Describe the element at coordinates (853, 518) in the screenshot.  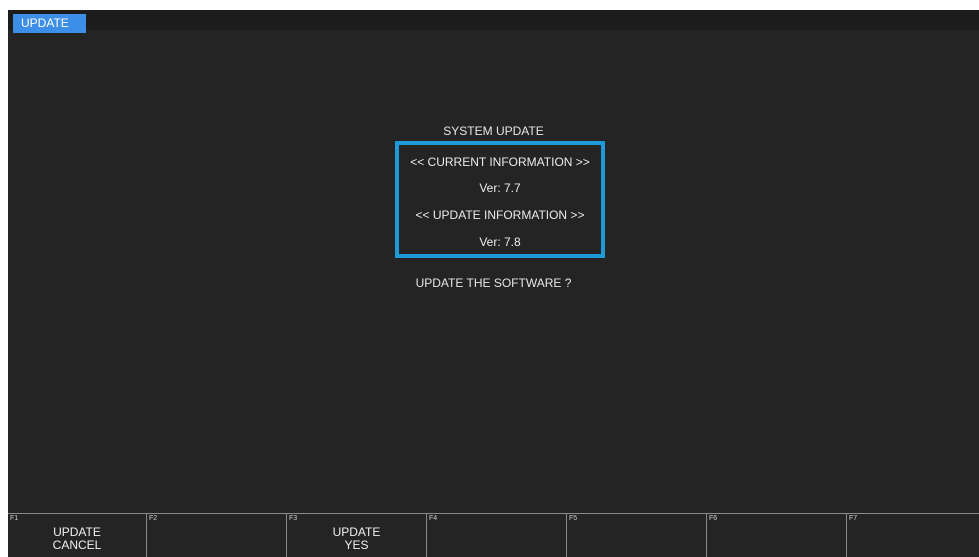
I see `fkey-number: F7` at that location.